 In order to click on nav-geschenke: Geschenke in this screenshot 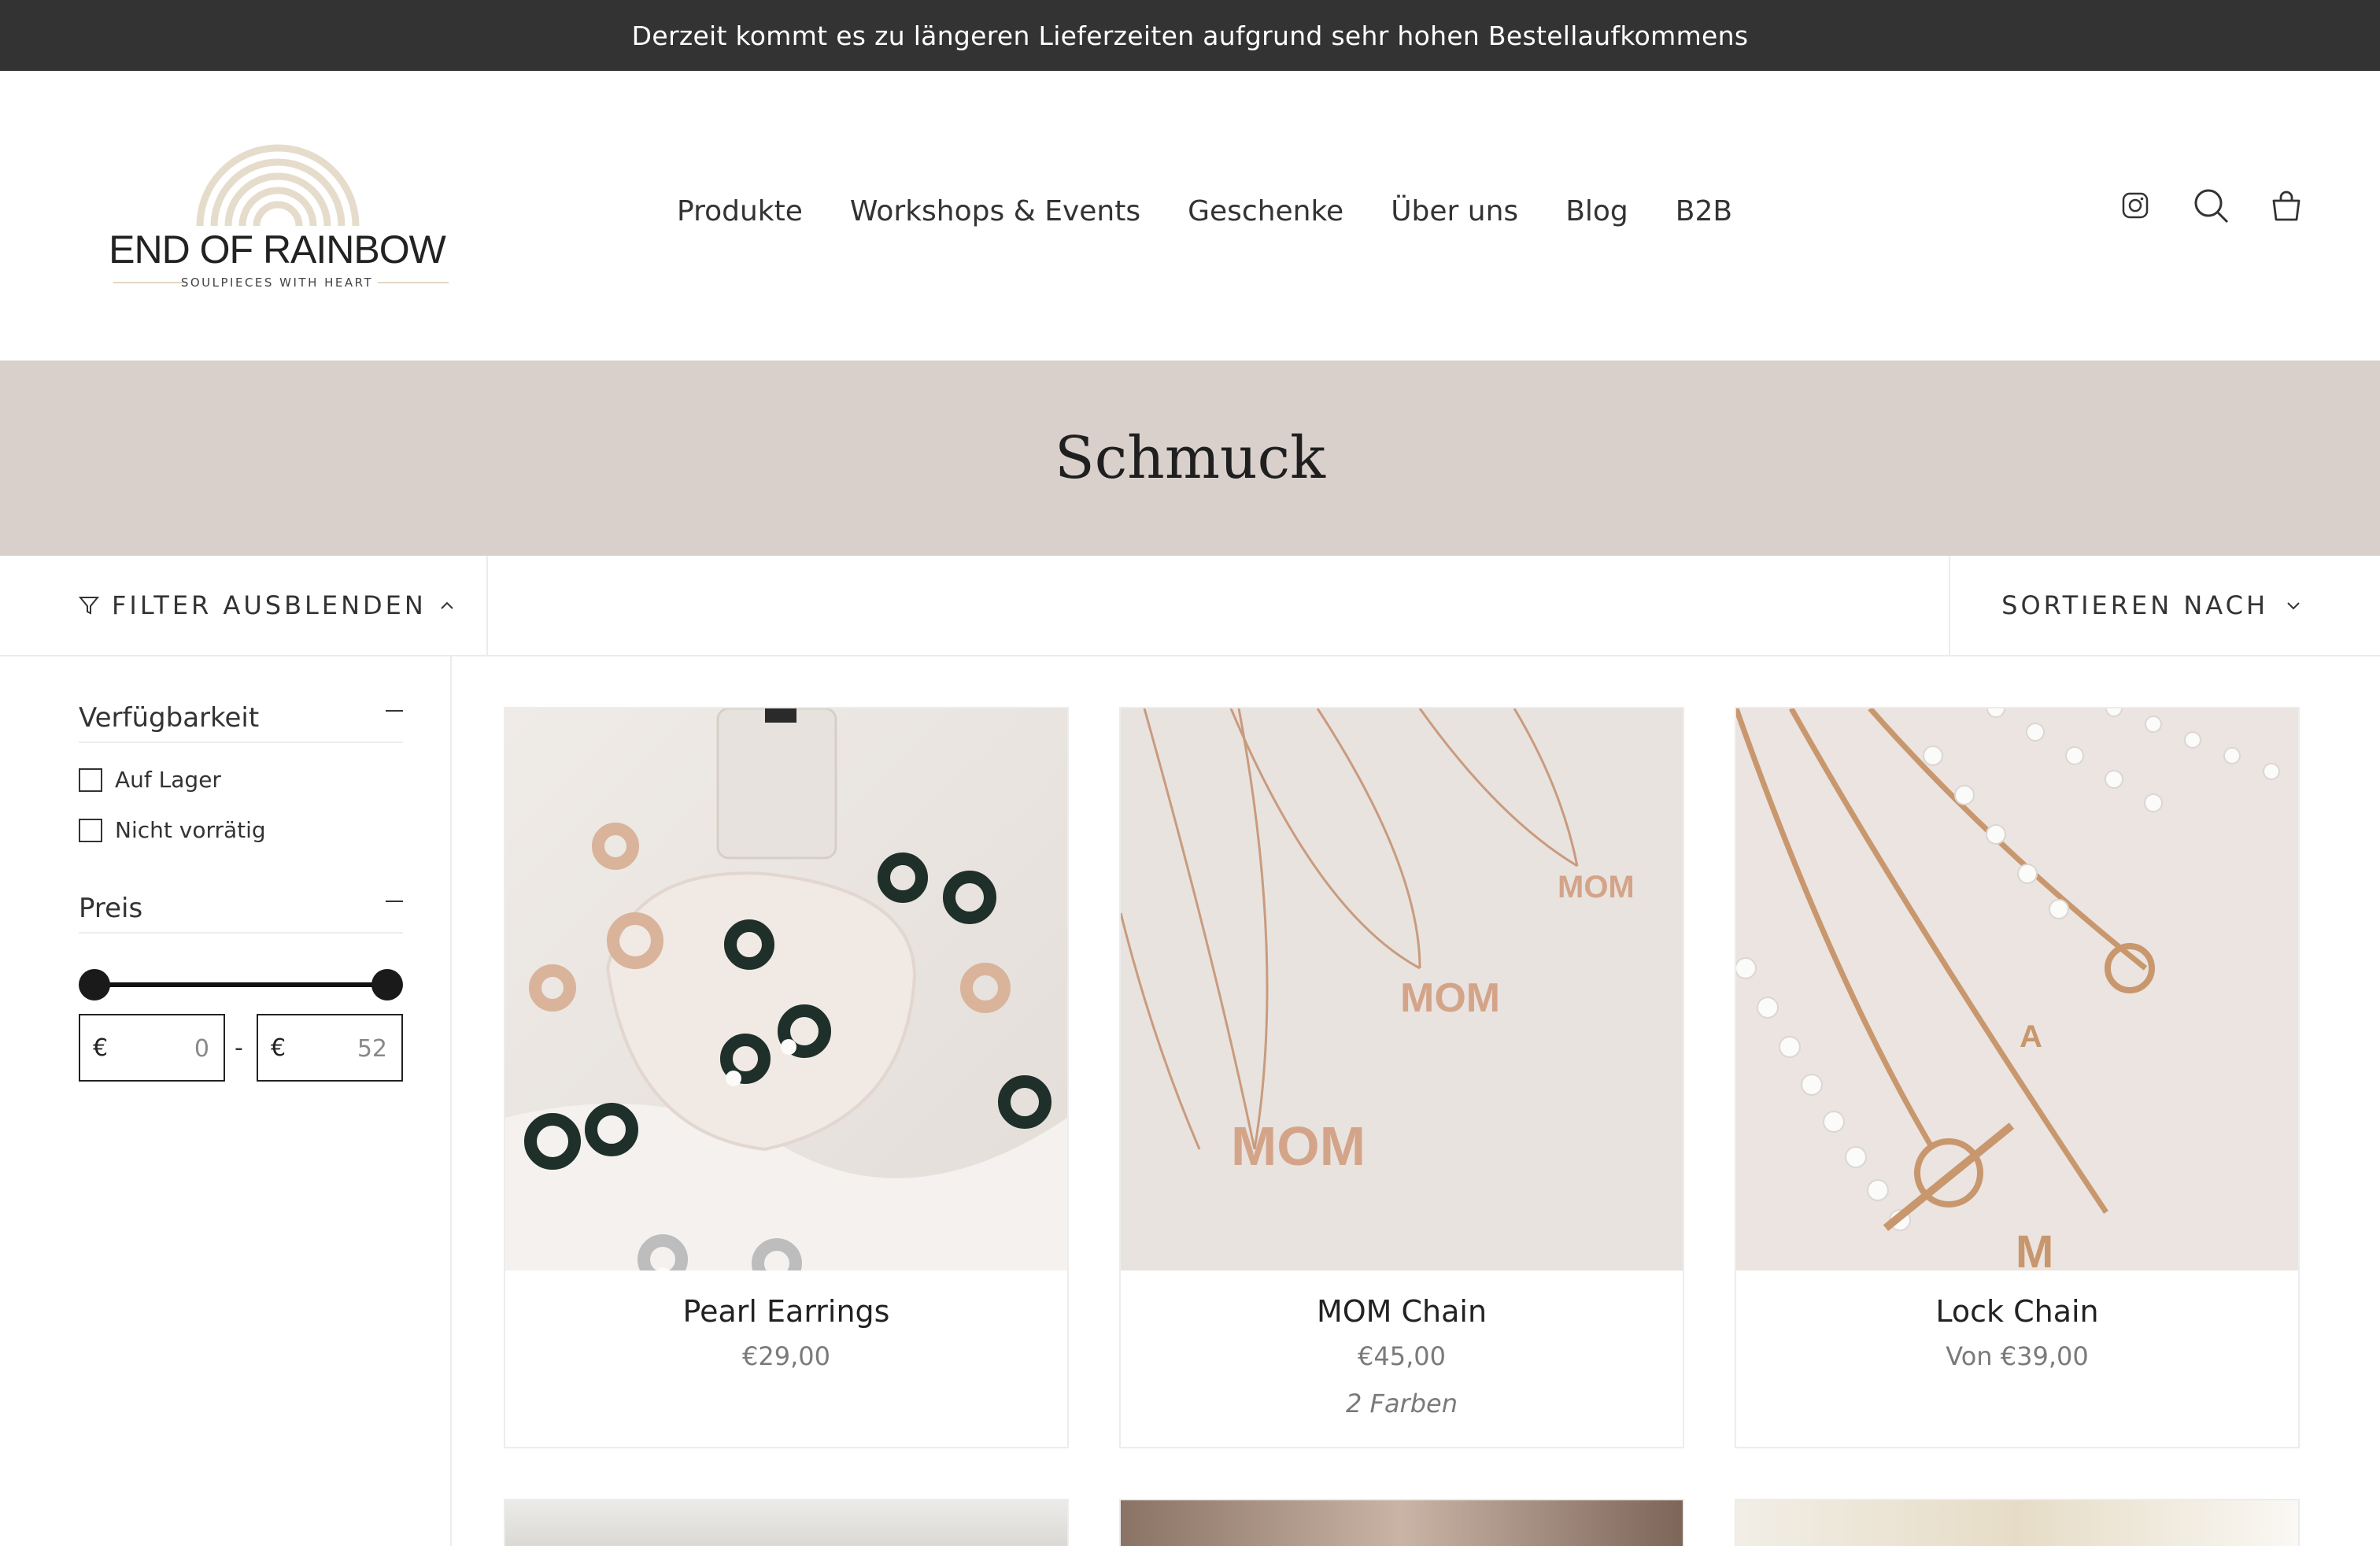, I will do `click(1265, 211)`.